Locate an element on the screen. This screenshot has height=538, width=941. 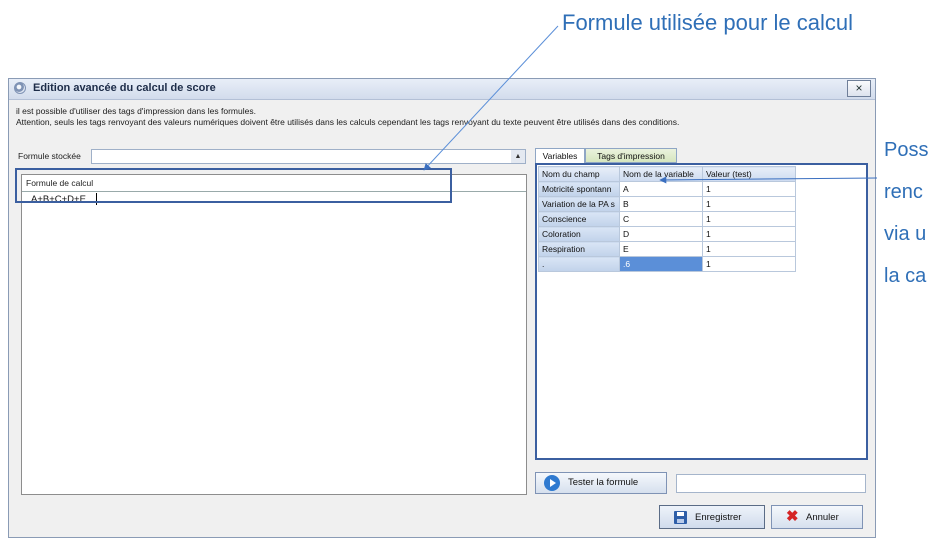
annotation-arrows is located at coordinates (650, 104).